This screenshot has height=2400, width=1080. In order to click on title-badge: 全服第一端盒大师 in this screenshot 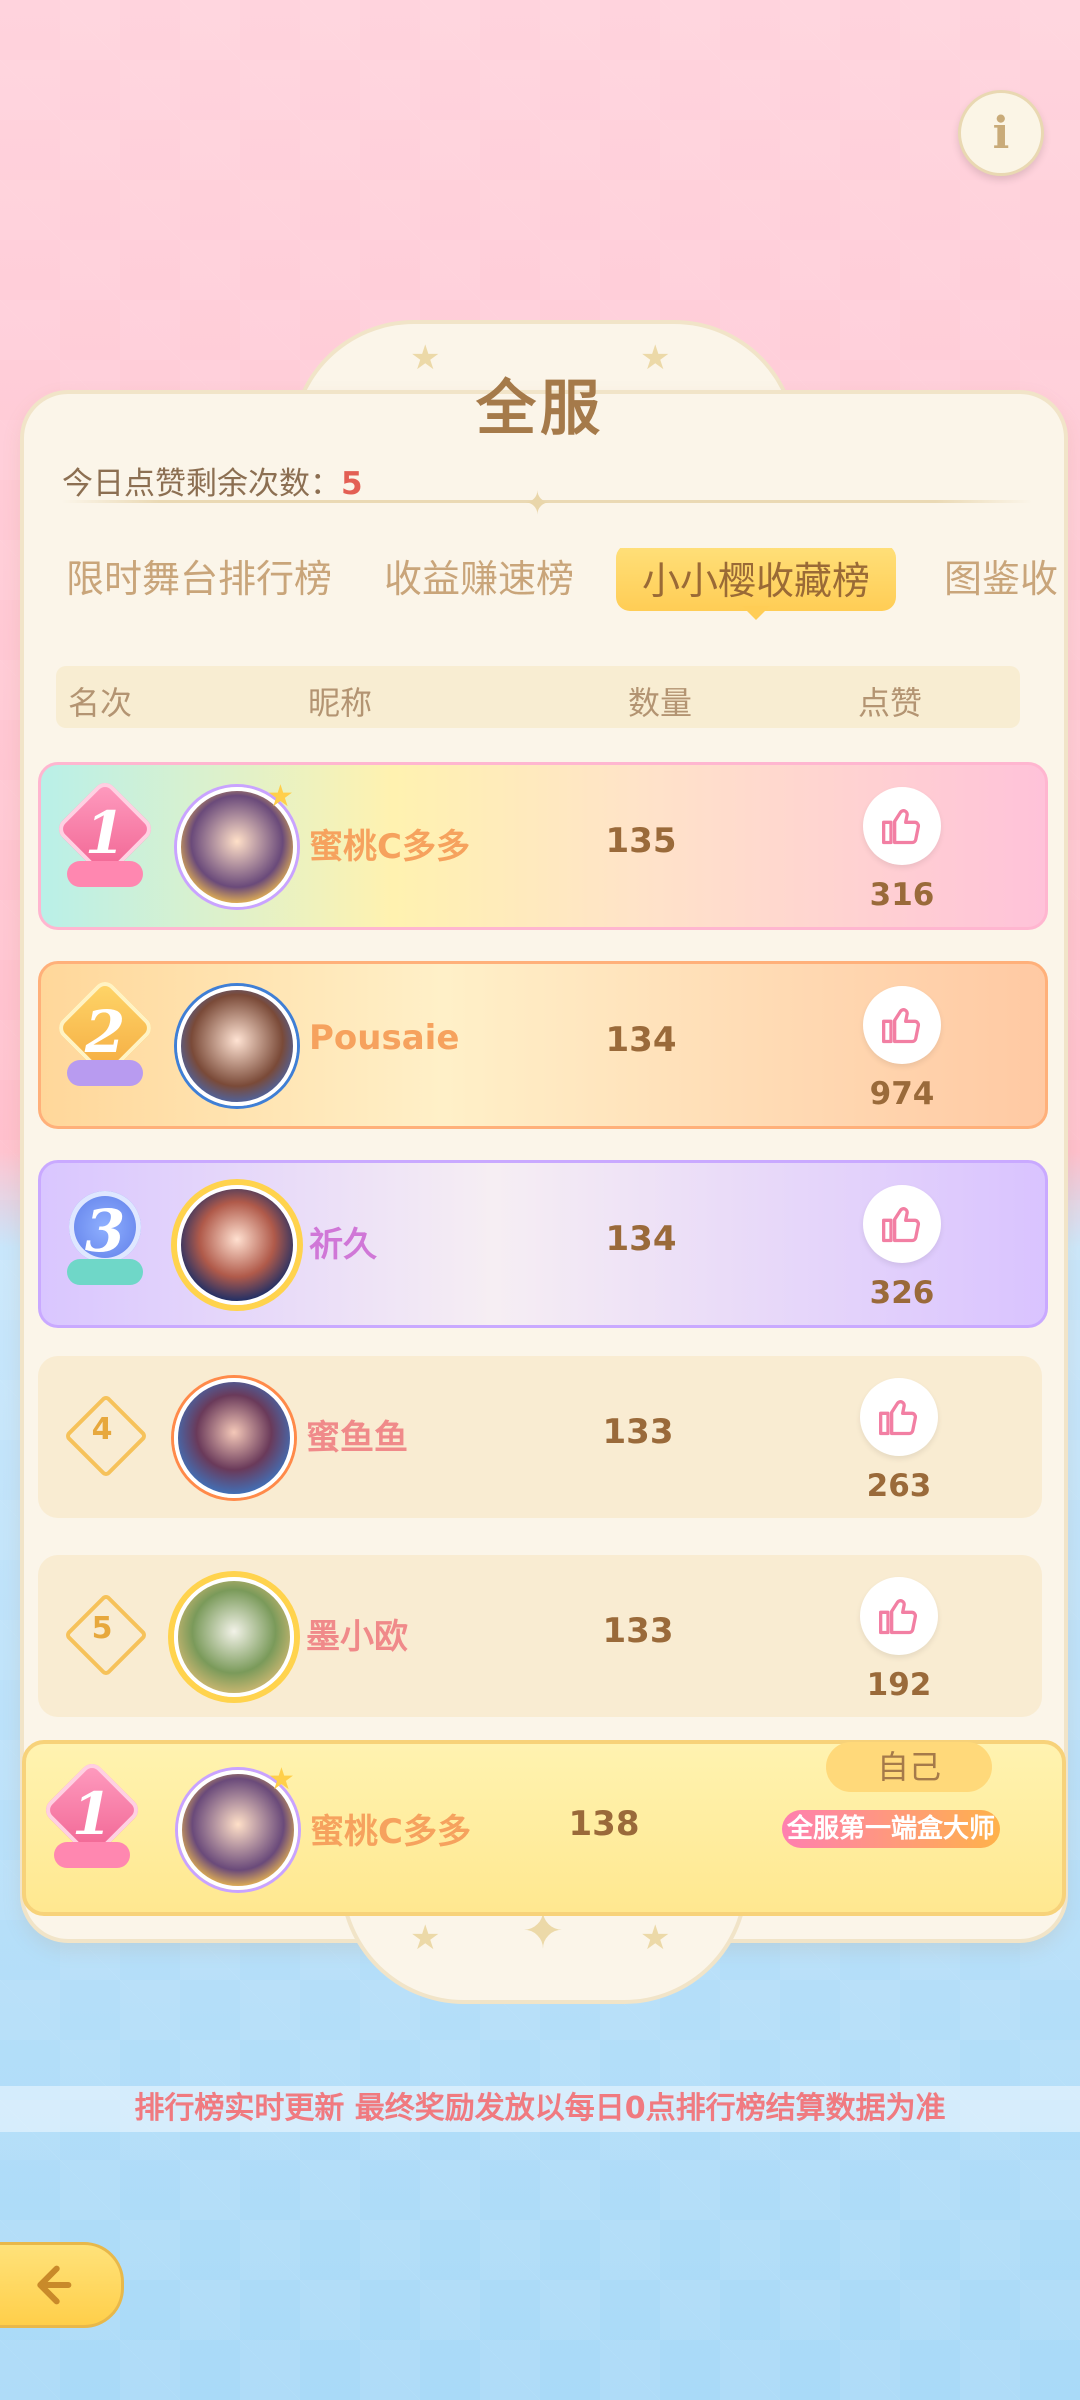, I will do `click(891, 1829)`.